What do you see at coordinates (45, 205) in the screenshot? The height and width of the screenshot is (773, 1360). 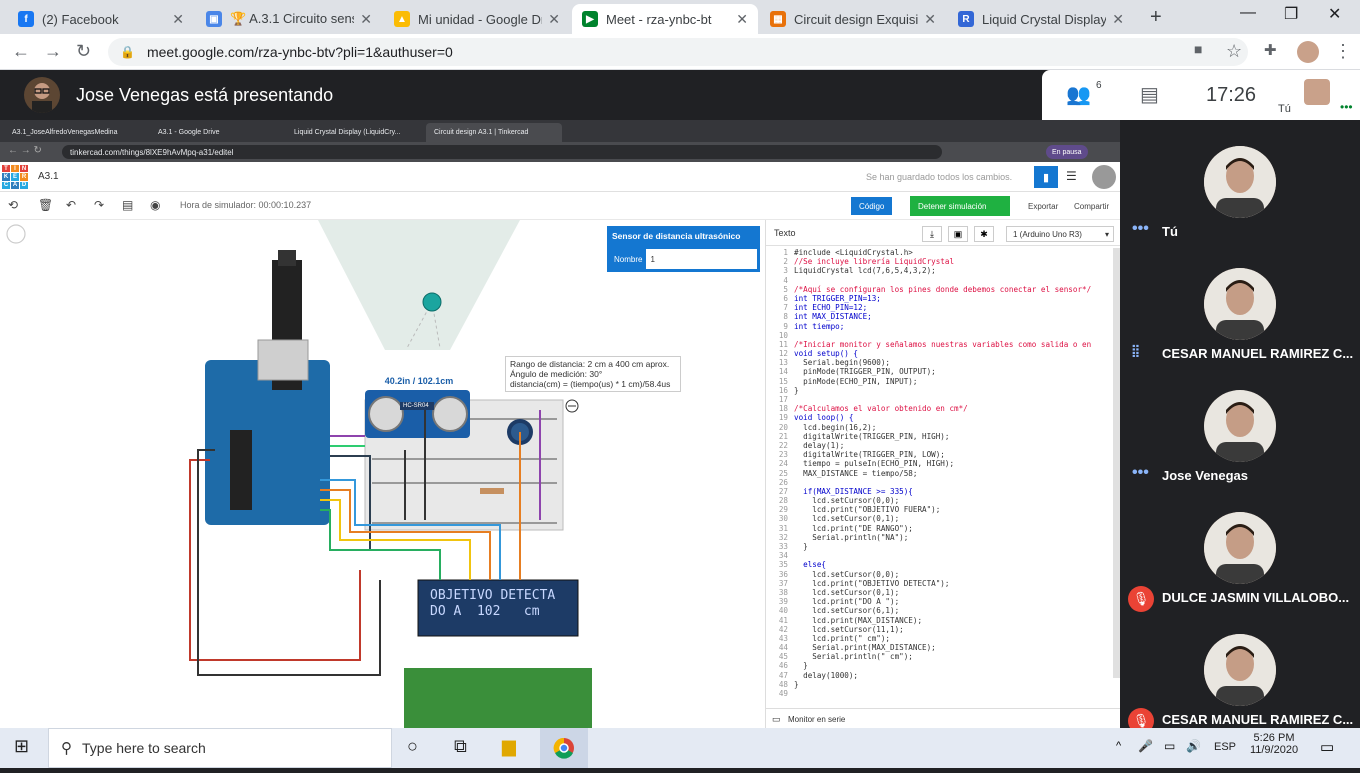 I see `delete-icon: 🗑` at bounding box center [45, 205].